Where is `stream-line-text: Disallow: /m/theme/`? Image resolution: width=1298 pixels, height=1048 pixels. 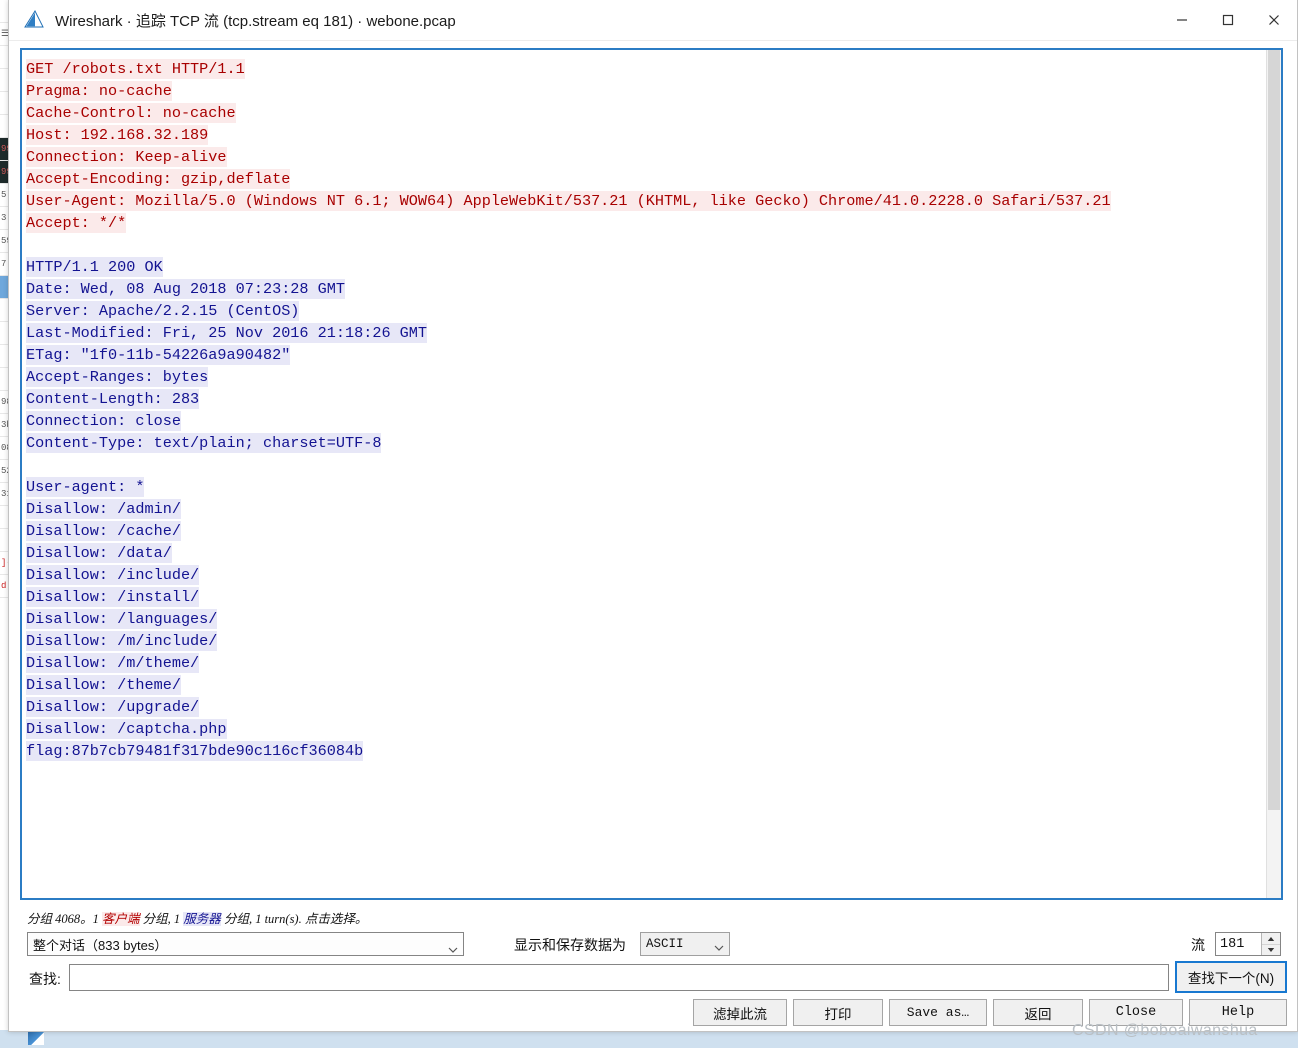 stream-line-text: Disallow: /m/theme/ is located at coordinates (113, 663).